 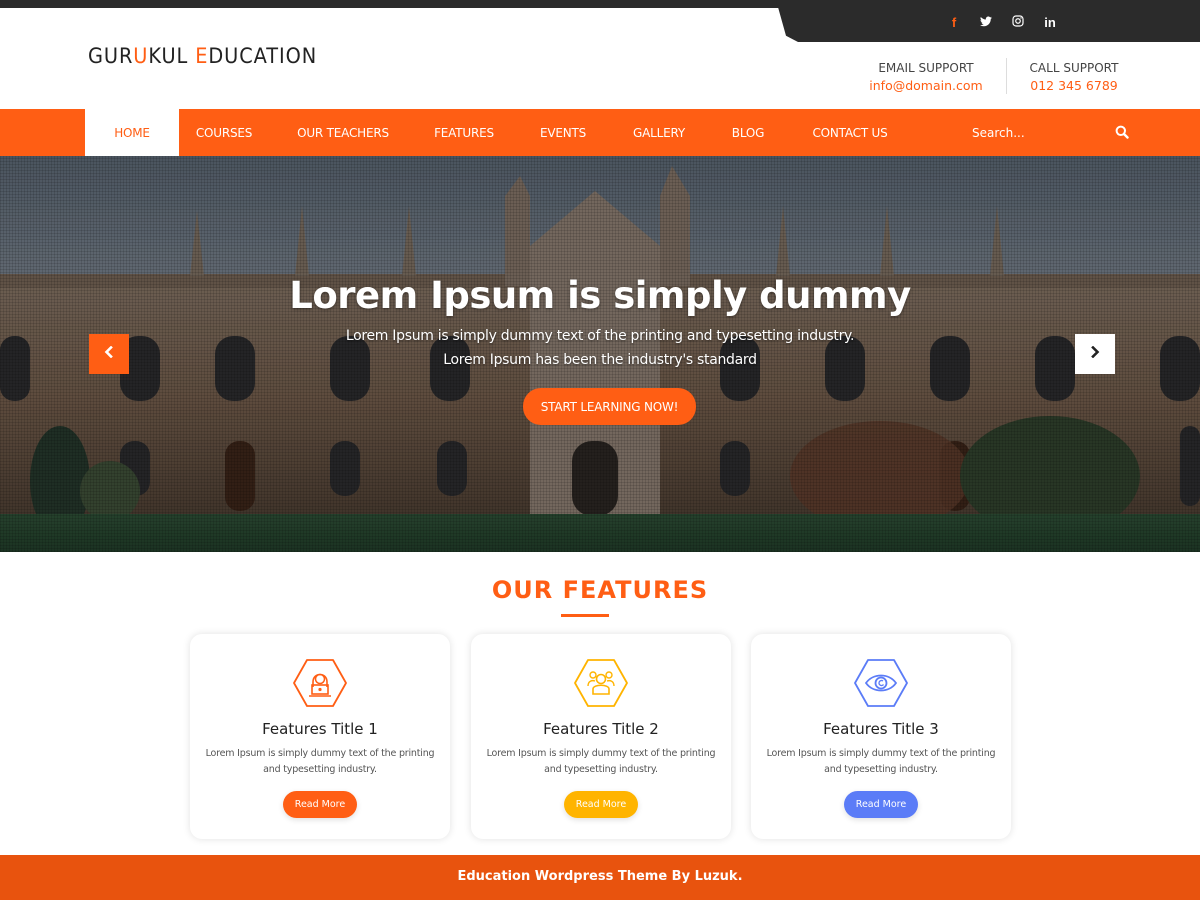 What do you see at coordinates (464, 132) in the screenshot?
I see `nav-item-features: FEATURES` at bounding box center [464, 132].